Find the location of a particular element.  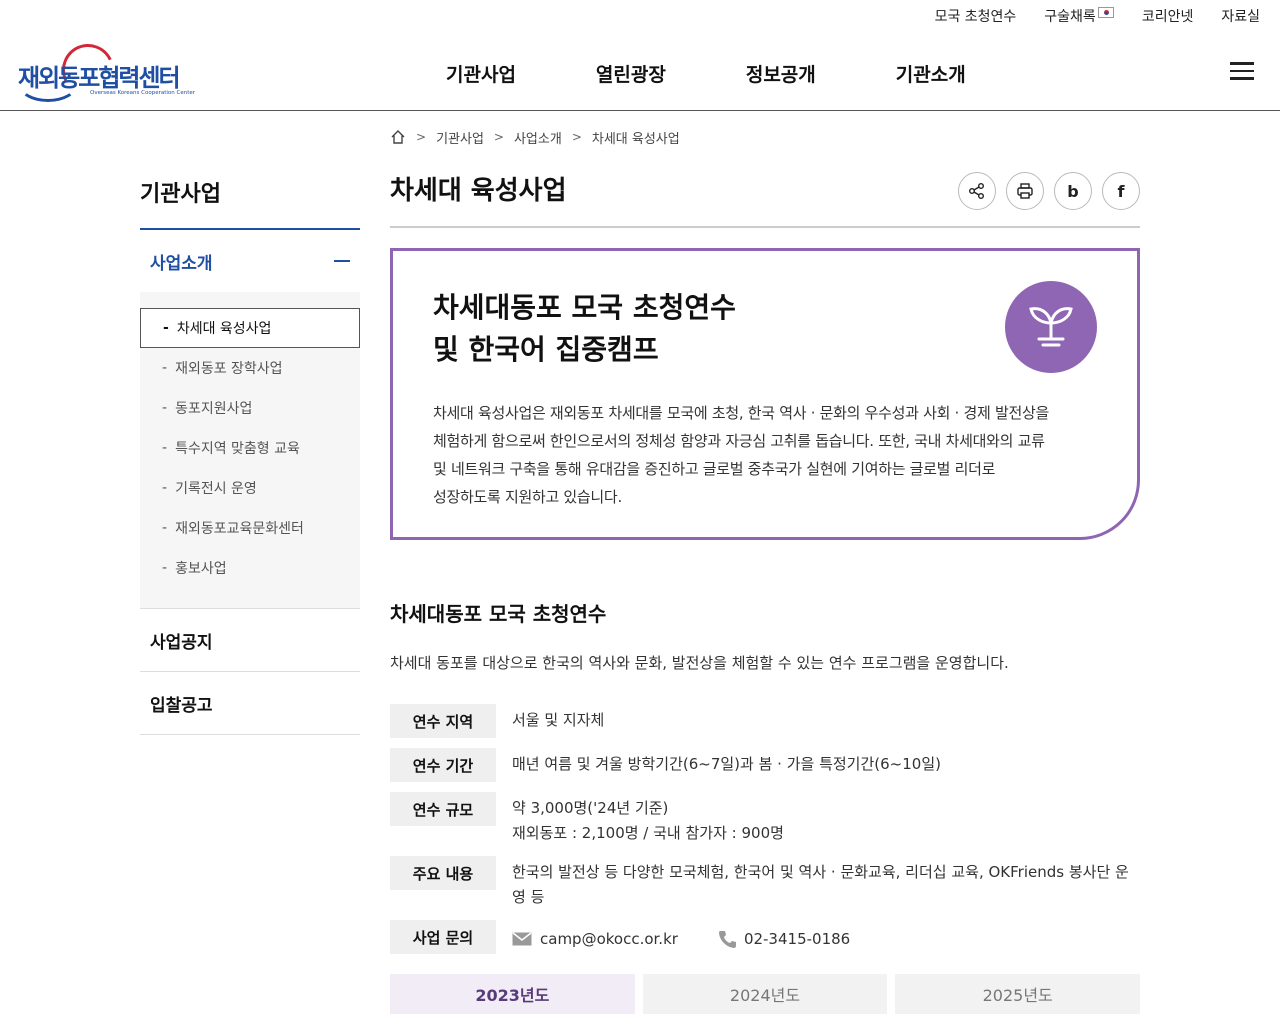

year-tabs: 2023년도 2024년도 2025년도 is located at coordinates (765, 994).